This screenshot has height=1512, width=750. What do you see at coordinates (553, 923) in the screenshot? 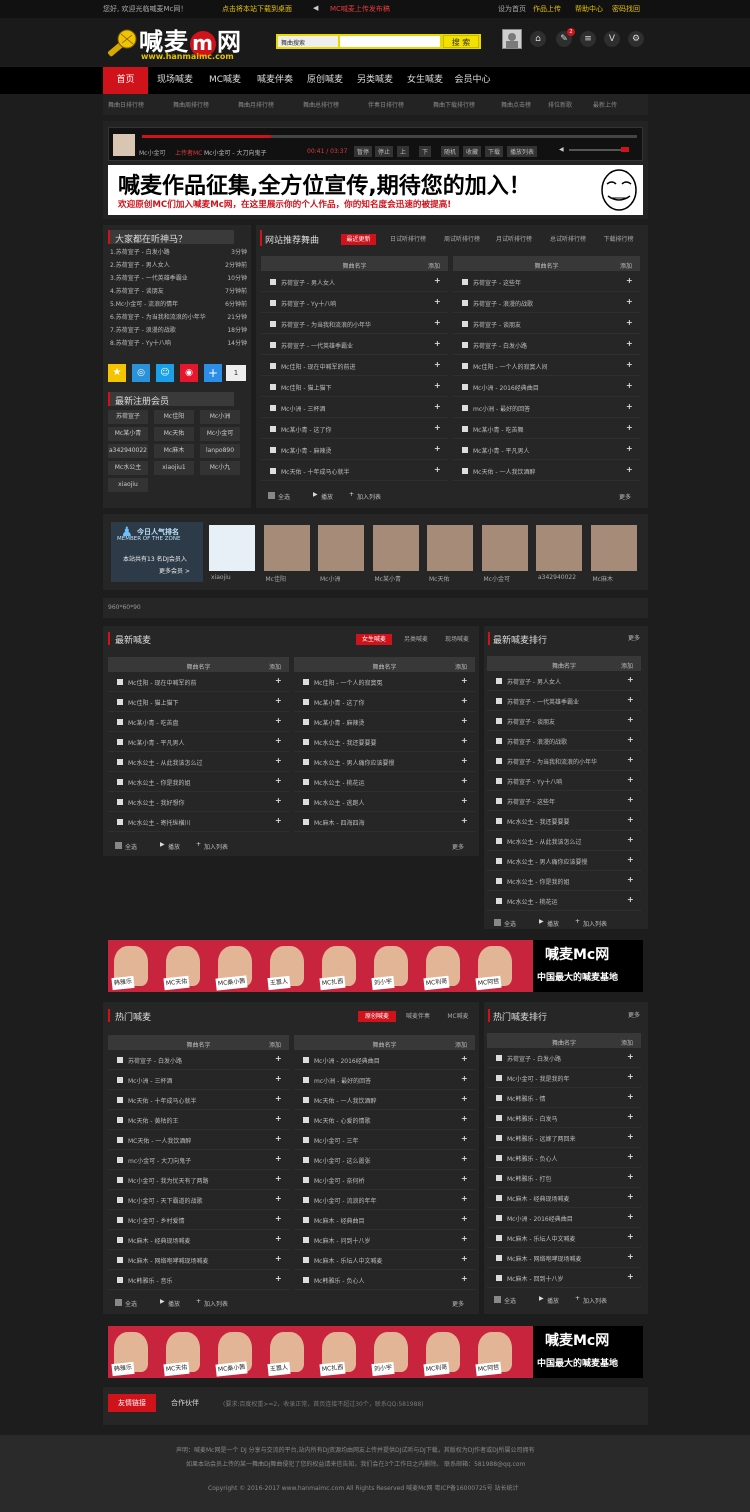
I see `play-button: 播放` at bounding box center [553, 923].